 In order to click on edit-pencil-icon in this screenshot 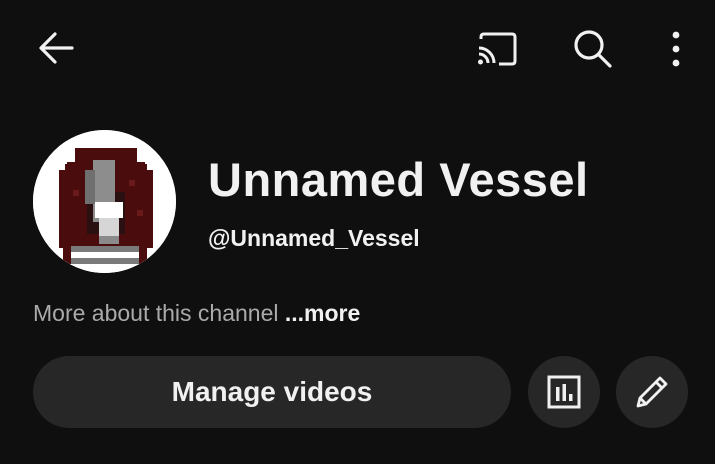, I will do `click(652, 392)`.